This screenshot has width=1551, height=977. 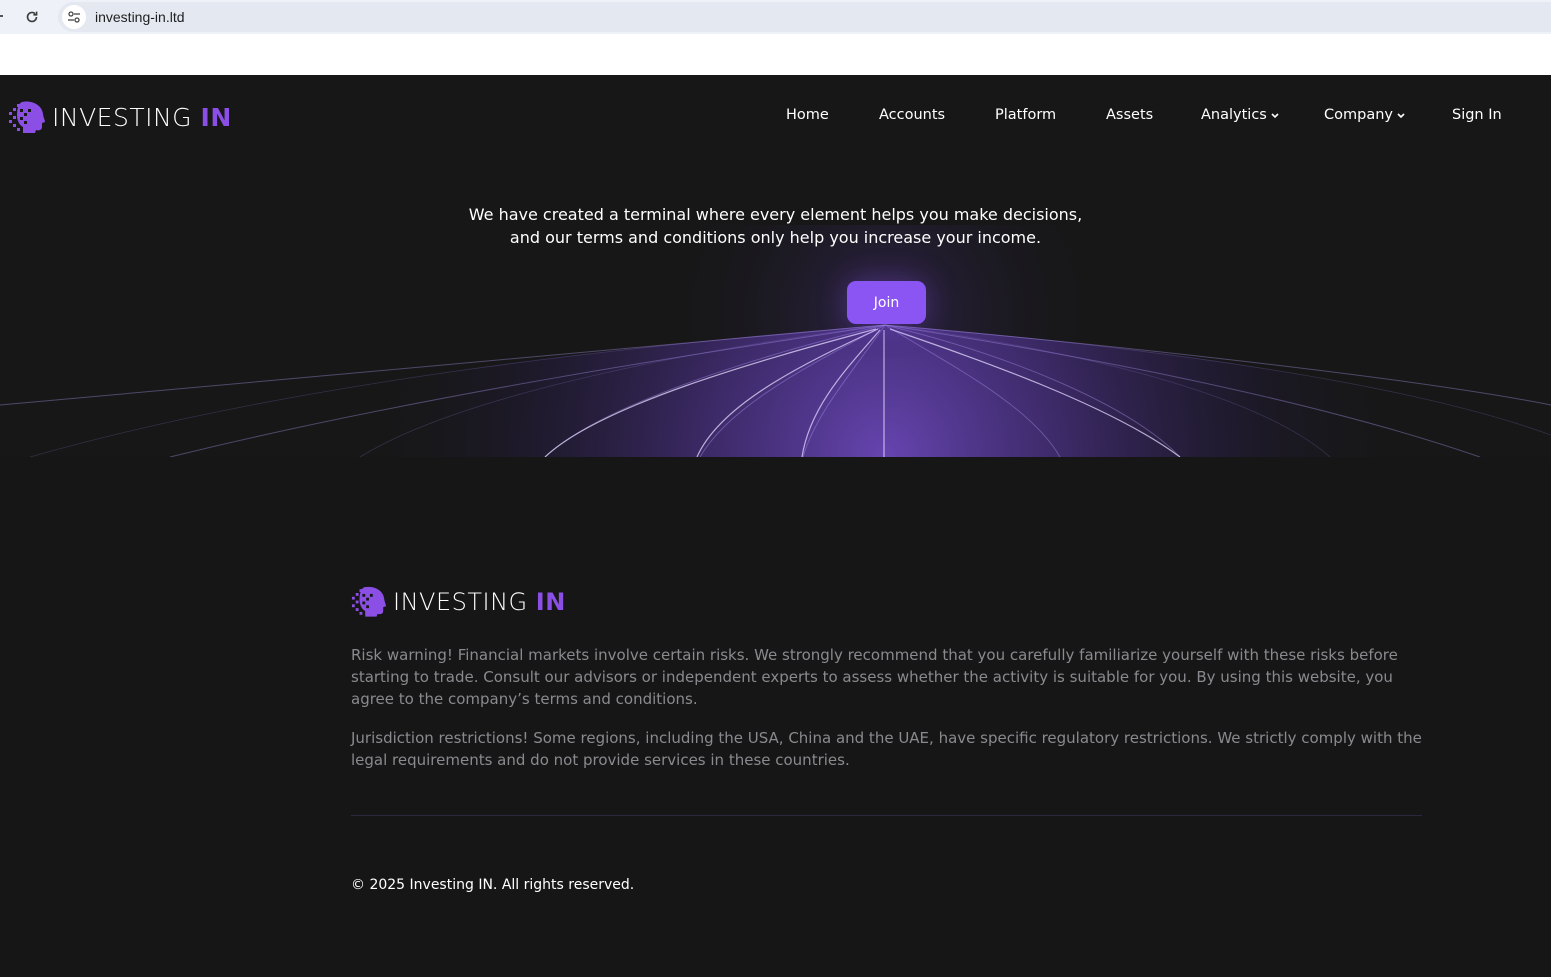 I want to click on footer-logo: INVESTING IN, so click(x=458, y=601).